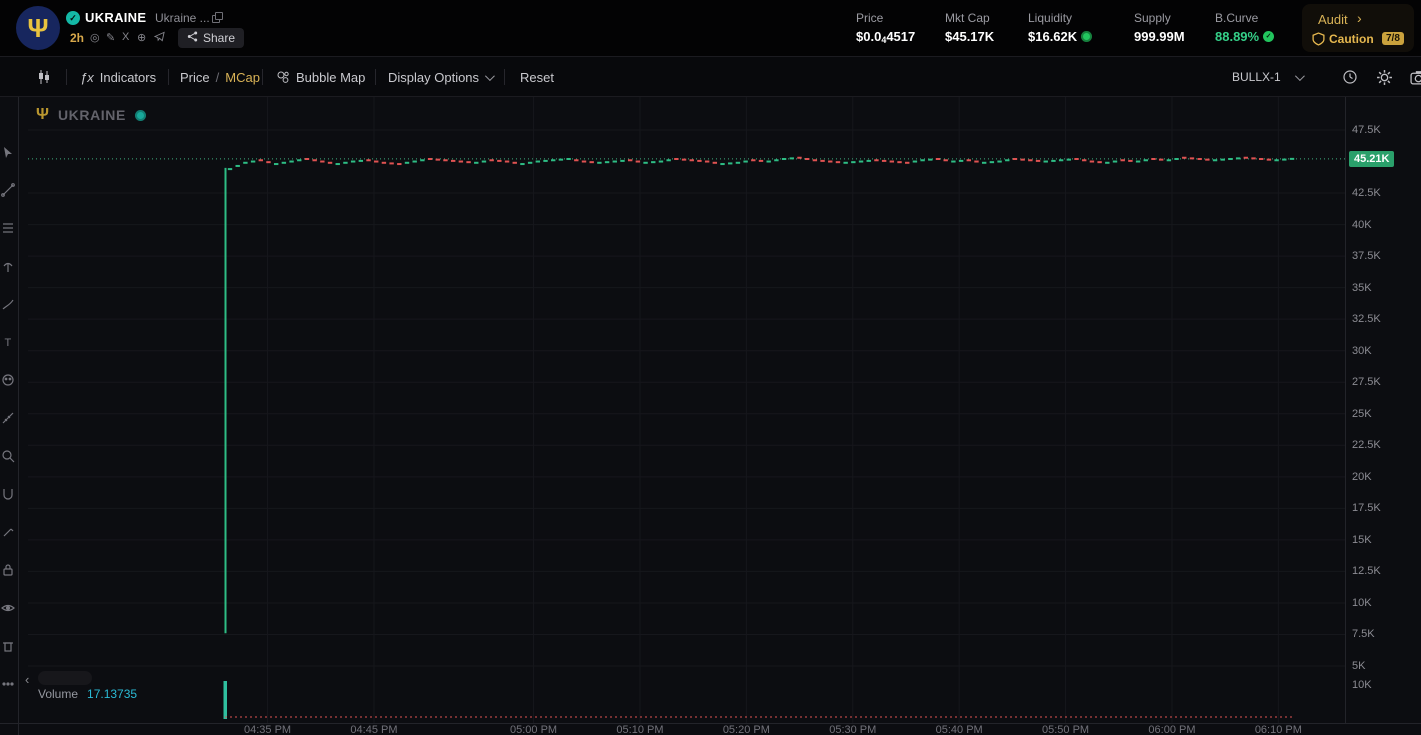 The height and width of the screenshot is (735, 1421). Describe the element at coordinates (537, 77) in the screenshot. I see `reset-button: Reset` at that location.